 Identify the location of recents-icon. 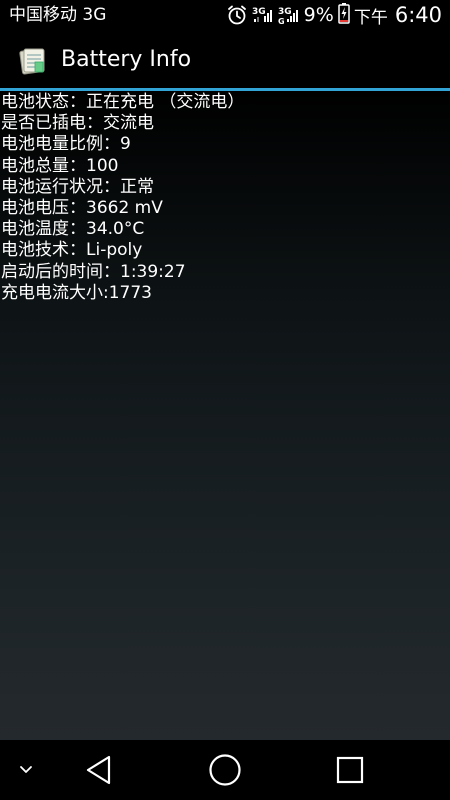
(350, 770).